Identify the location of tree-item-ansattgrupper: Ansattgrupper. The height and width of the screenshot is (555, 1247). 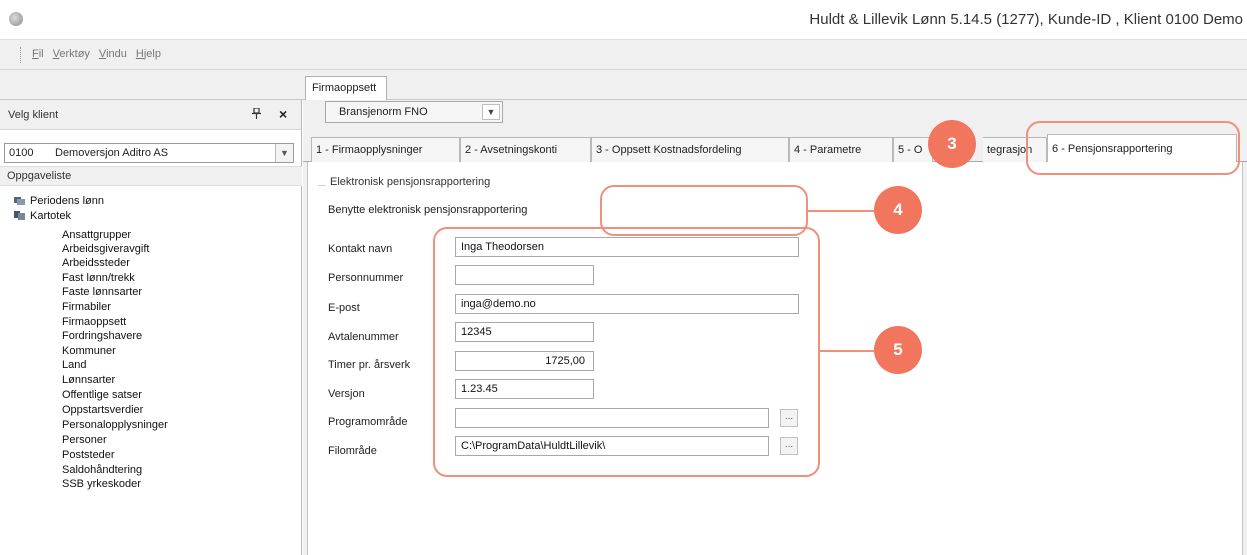
(96, 235).